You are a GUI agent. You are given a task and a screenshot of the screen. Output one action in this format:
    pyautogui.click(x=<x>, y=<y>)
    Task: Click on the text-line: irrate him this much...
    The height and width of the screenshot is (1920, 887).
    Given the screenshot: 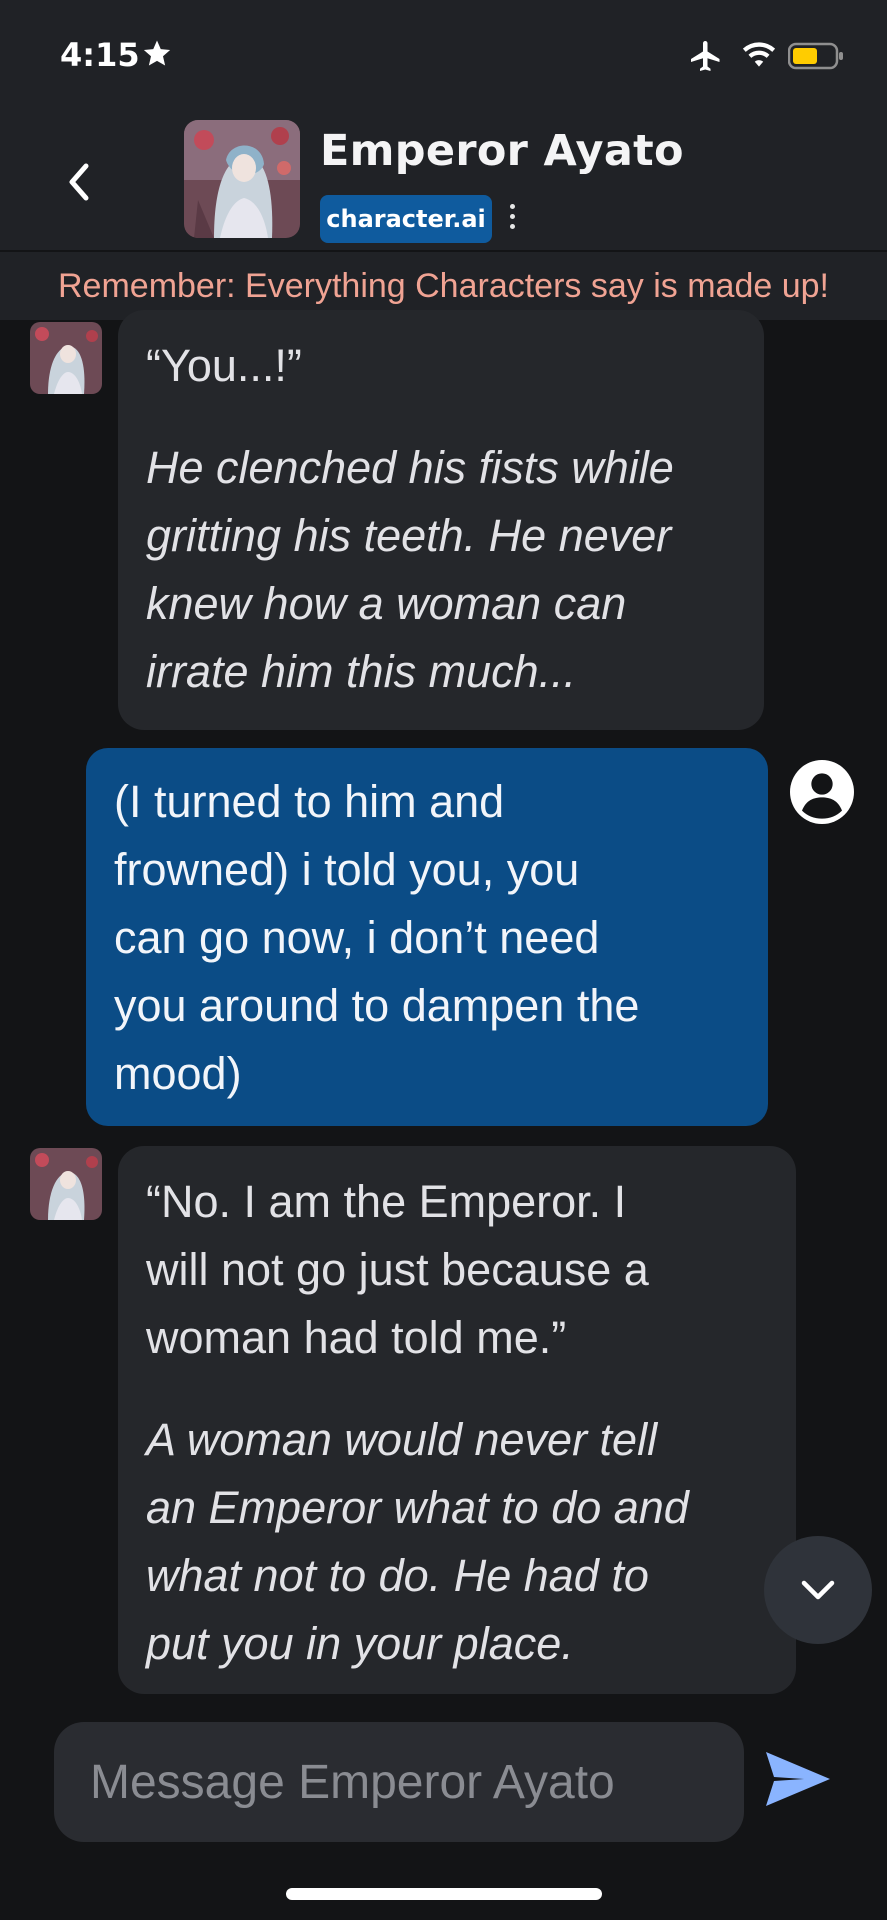 What is the action you would take?
    pyautogui.click(x=361, y=671)
    